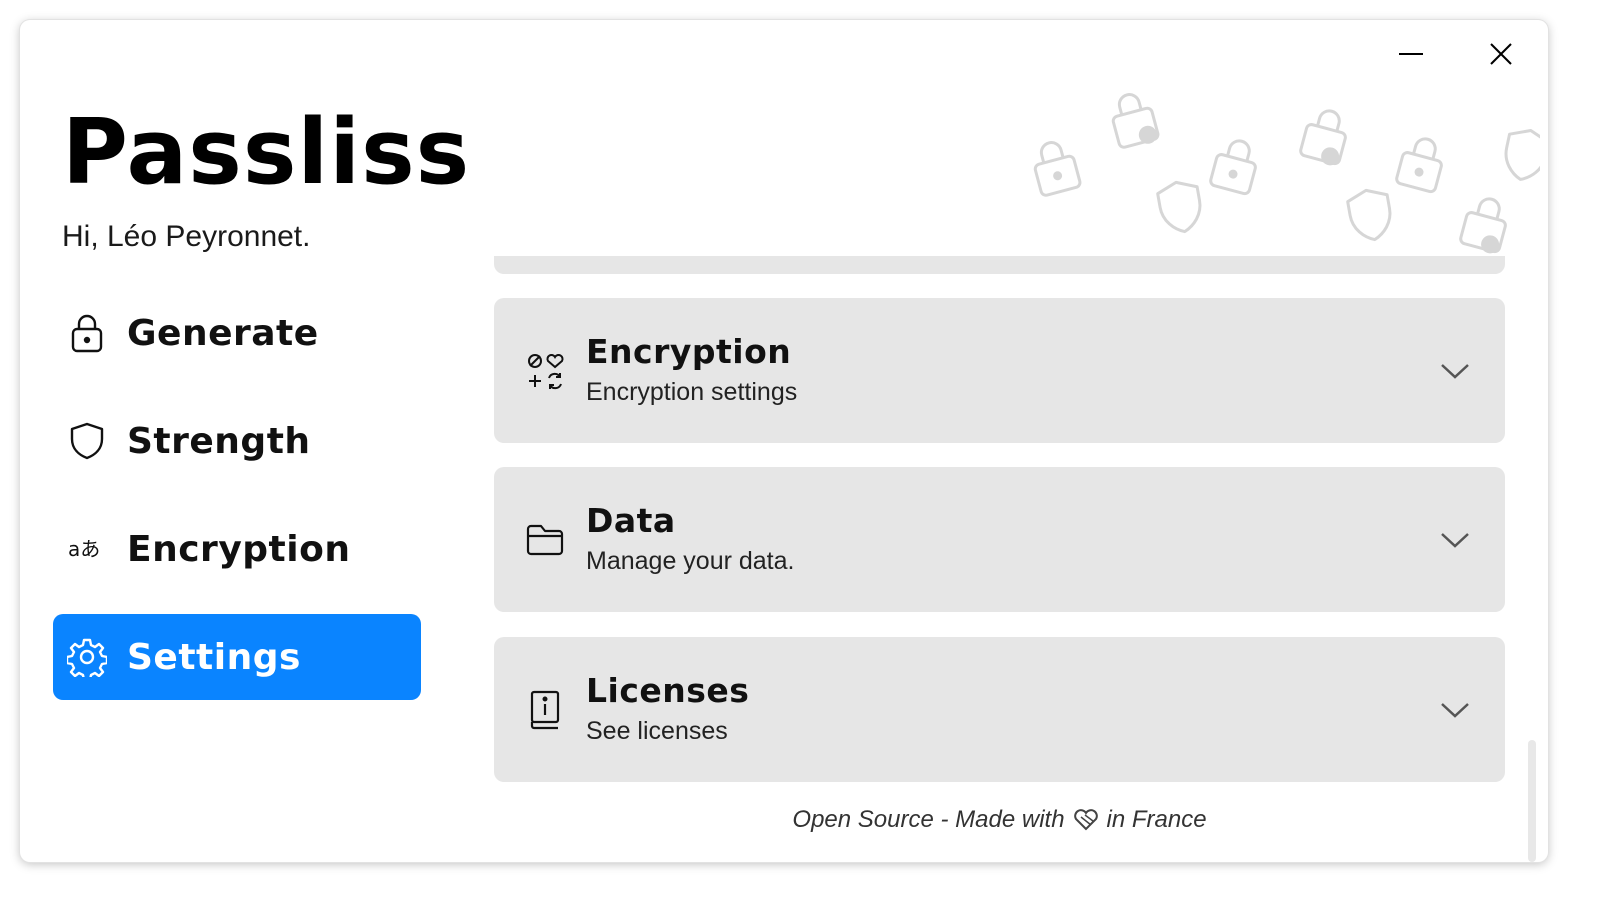  I want to click on previous-card-edge, so click(999, 265).